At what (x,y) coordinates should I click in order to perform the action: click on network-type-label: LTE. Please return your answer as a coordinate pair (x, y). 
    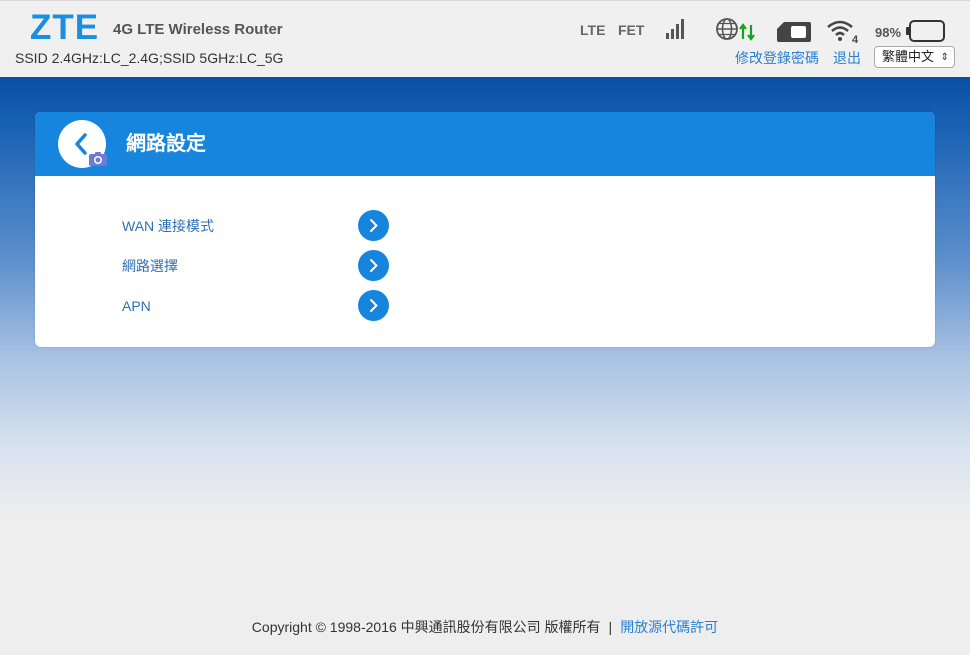
    Looking at the image, I should click on (593, 30).